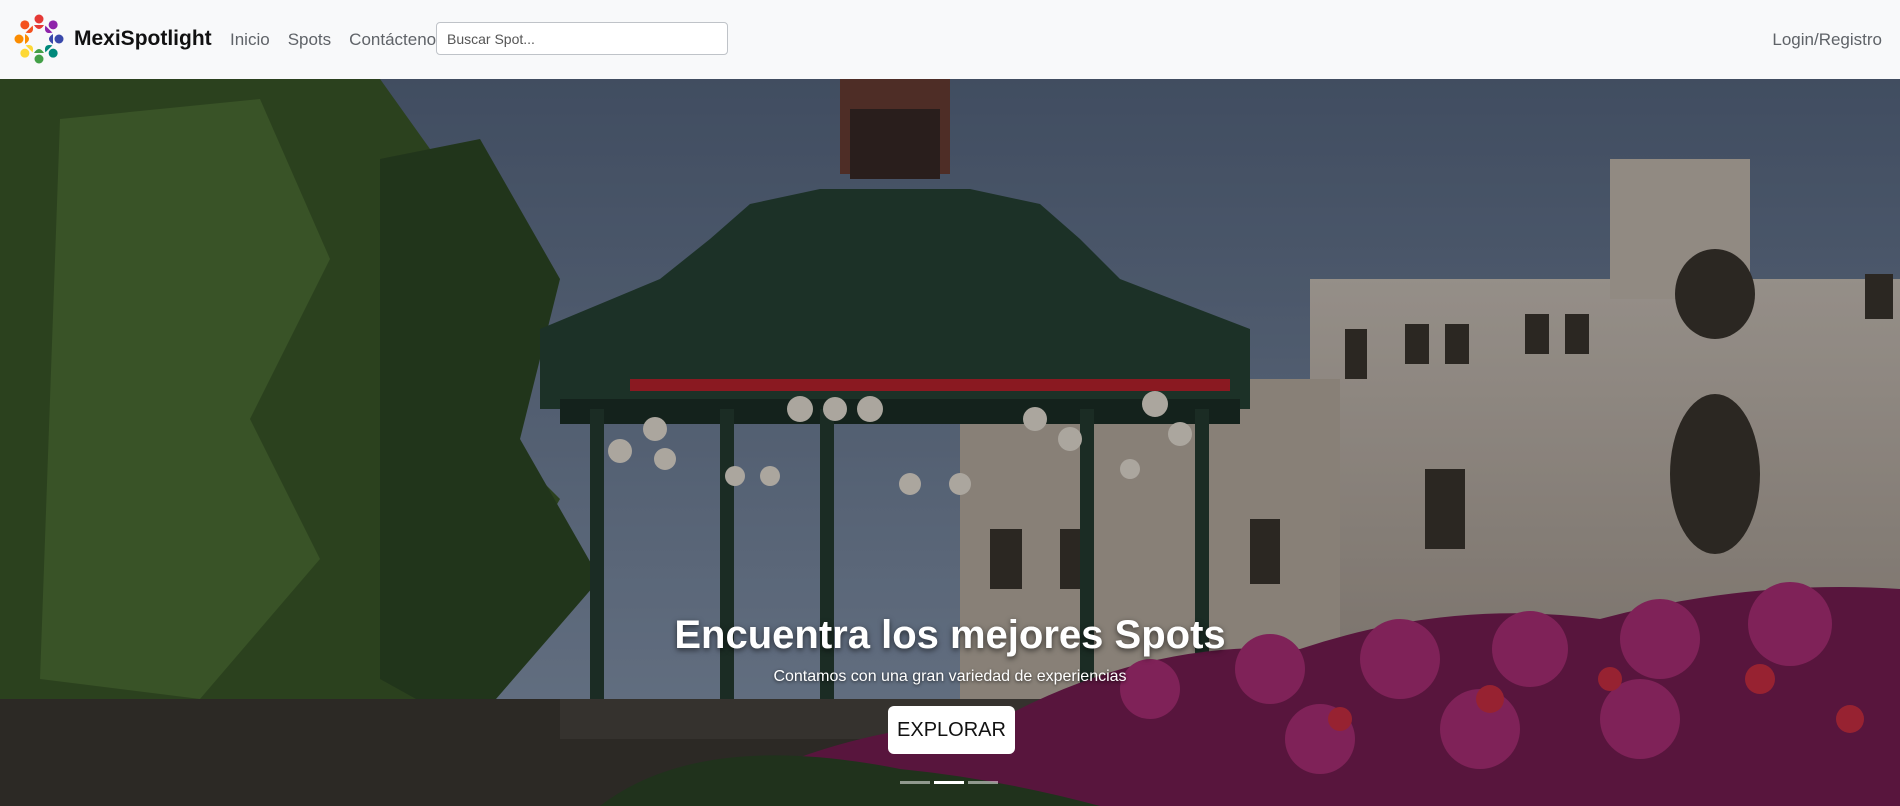  I want to click on brand-name: MexiSpotlight, so click(143, 38).